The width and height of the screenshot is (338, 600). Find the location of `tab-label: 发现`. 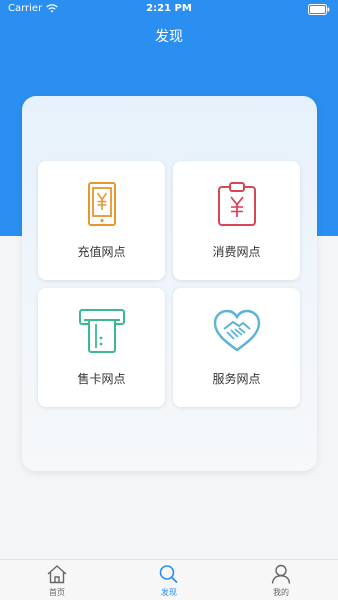

tab-label: 发现 is located at coordinates (169, 592).